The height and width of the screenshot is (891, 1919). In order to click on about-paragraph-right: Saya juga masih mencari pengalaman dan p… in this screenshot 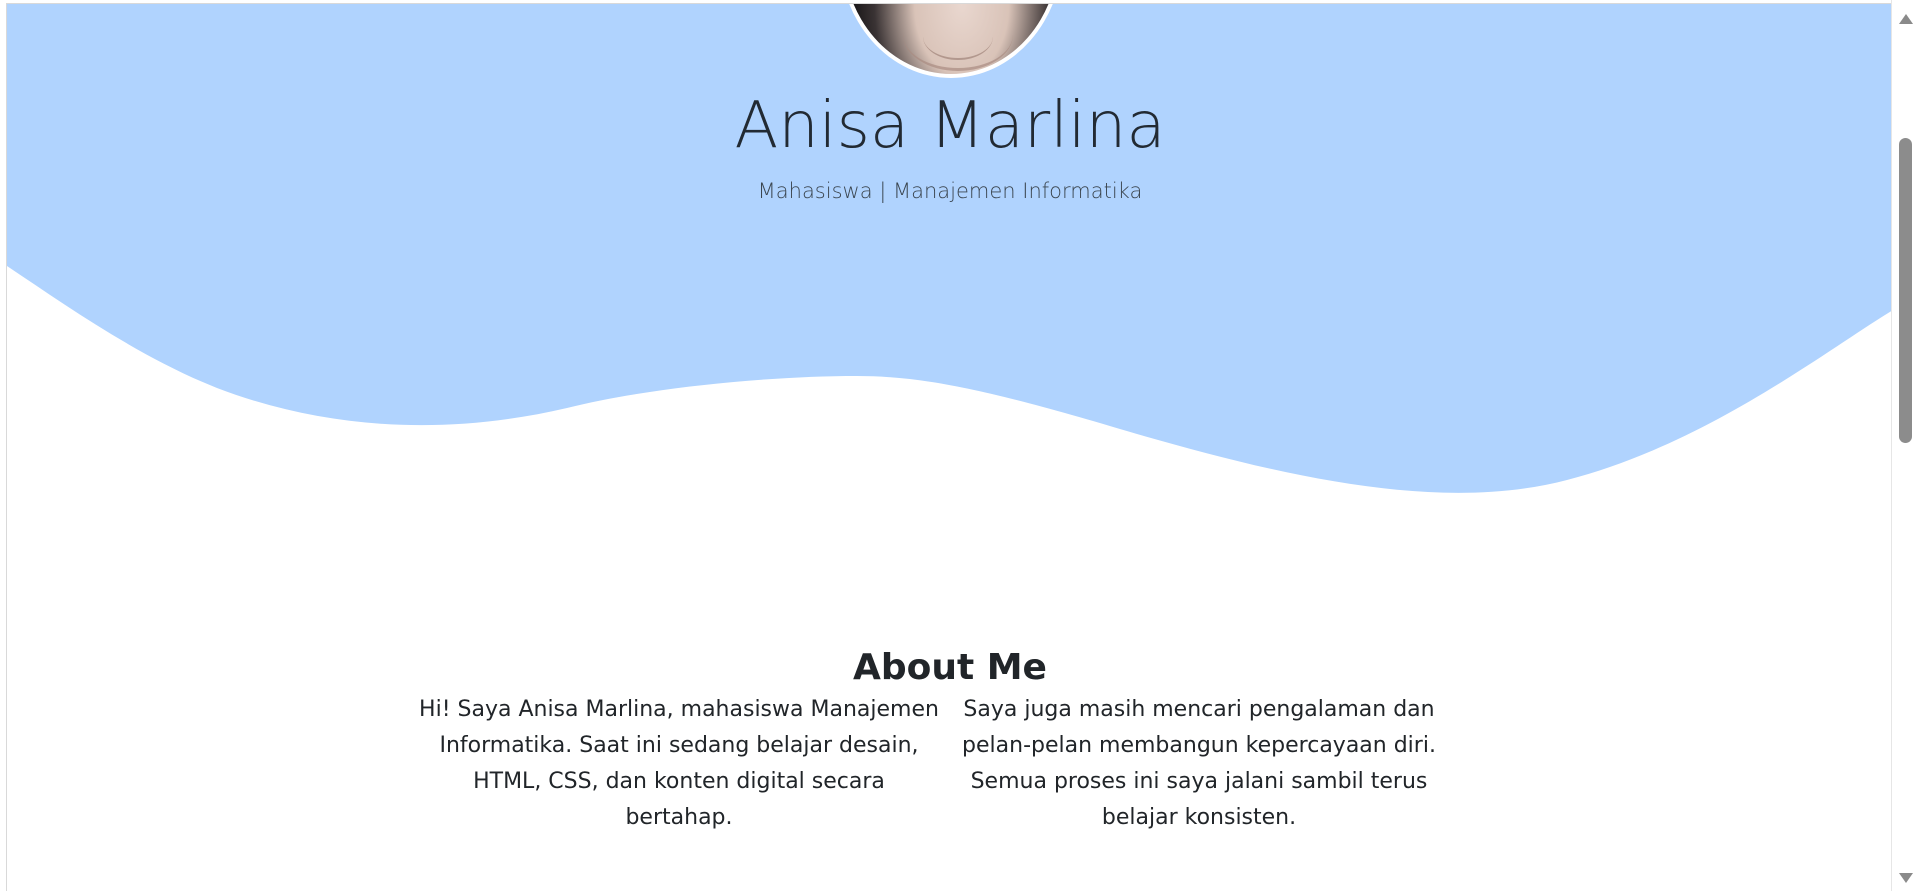, I will do `click(1199, 763)`.